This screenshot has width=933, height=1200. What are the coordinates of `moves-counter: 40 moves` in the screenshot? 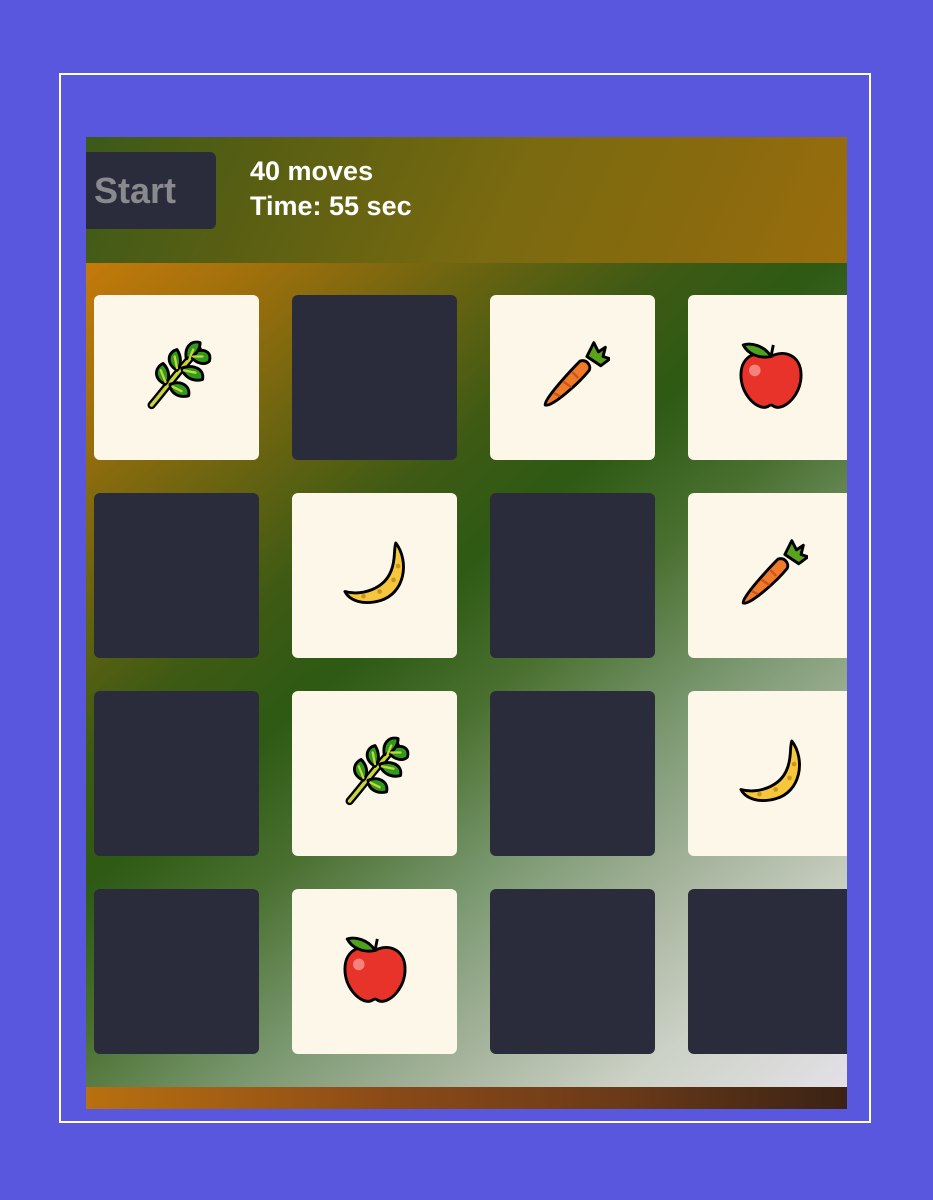 It's located at (312, 171).